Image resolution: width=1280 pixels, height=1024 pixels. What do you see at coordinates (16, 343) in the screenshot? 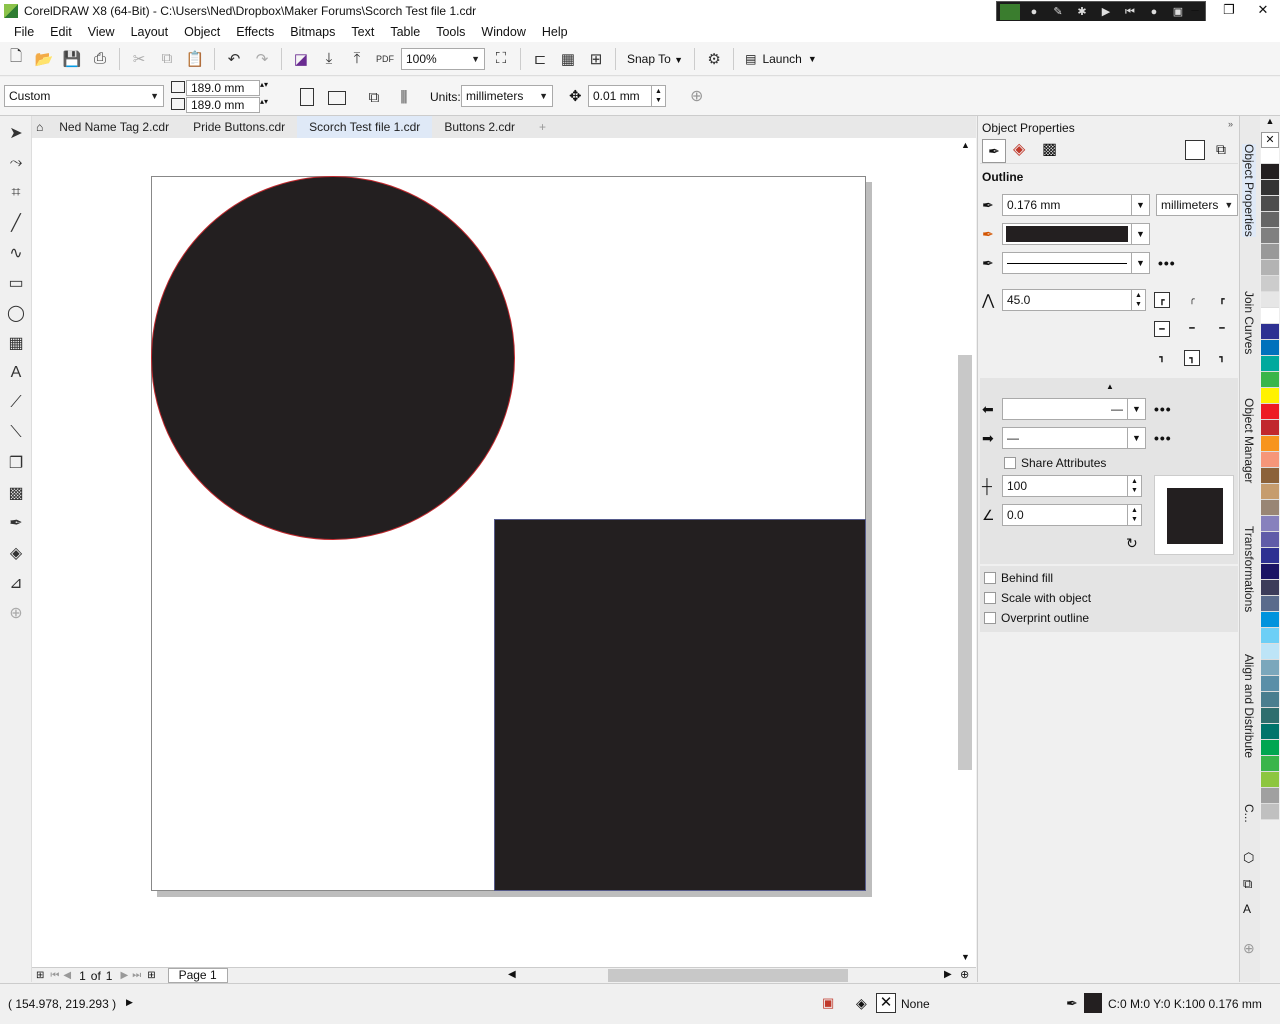
I see `graph-paper-icon: ▦` at bounding box center [16, 343].